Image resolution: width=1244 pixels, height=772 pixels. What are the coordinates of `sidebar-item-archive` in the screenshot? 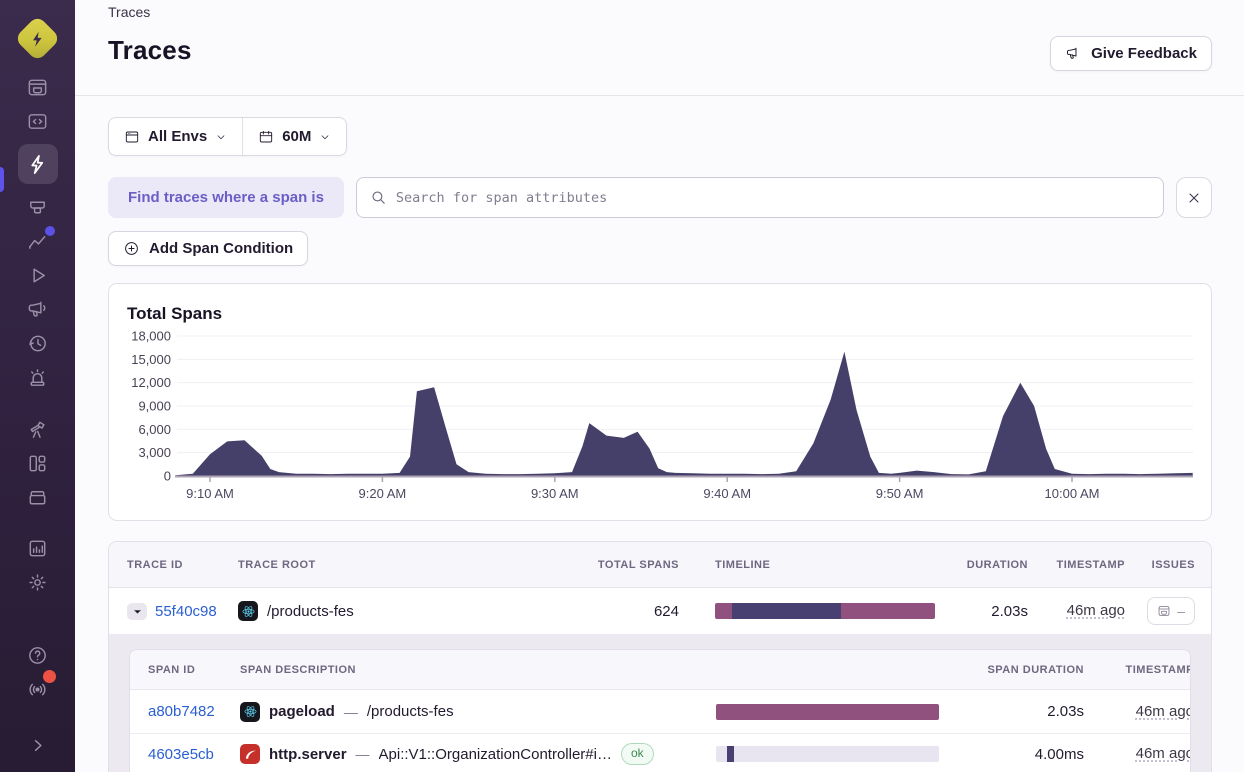 It's located at (38, 497).